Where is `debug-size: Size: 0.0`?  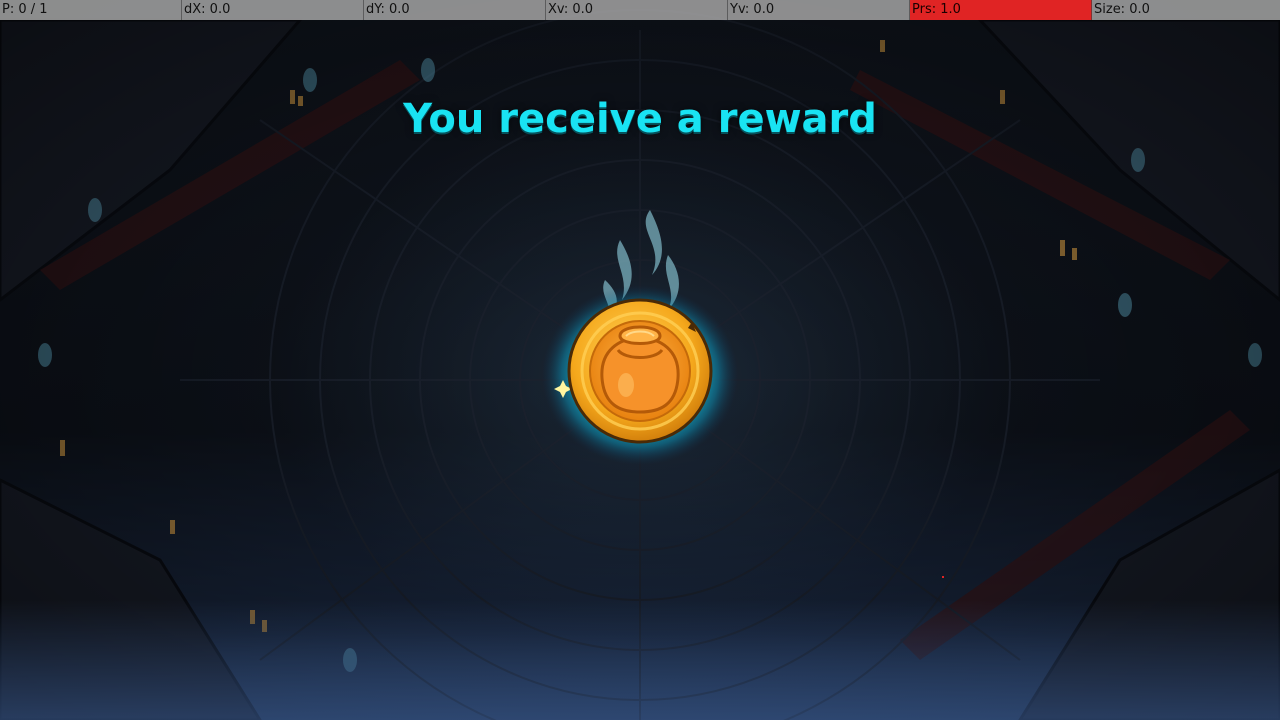 debug-size: Size: 0.0 is located at coordinates (1122, 9).